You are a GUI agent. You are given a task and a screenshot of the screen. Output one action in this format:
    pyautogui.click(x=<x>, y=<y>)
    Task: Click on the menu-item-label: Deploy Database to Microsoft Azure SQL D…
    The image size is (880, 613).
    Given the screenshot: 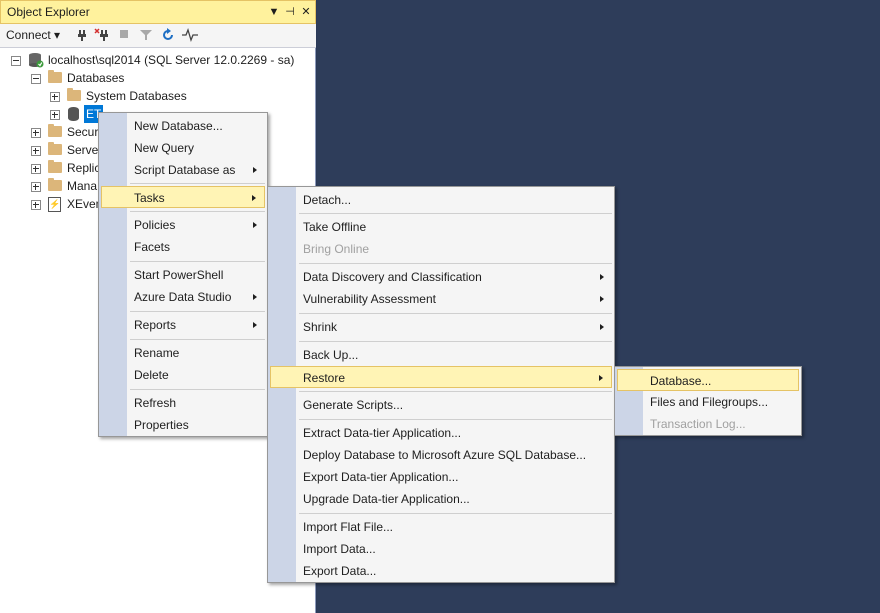 What is the action you would take?
    pyautogui.click(x=445, y=455)
    